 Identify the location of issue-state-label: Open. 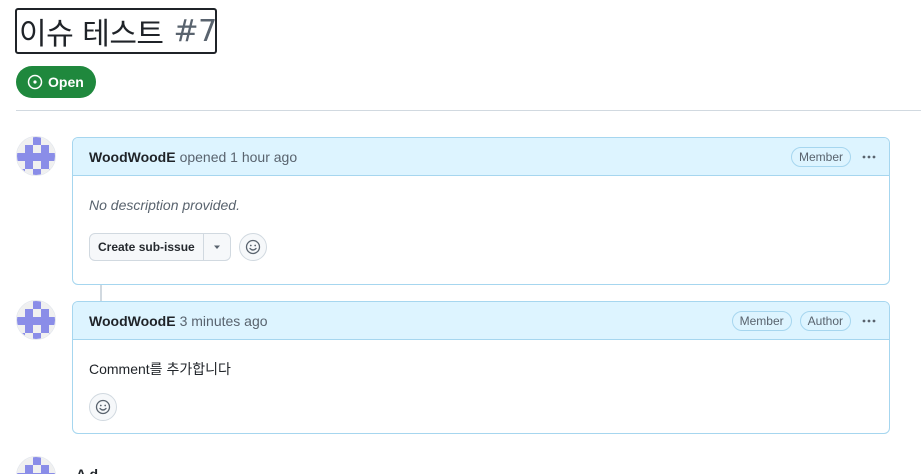
(66, 82).